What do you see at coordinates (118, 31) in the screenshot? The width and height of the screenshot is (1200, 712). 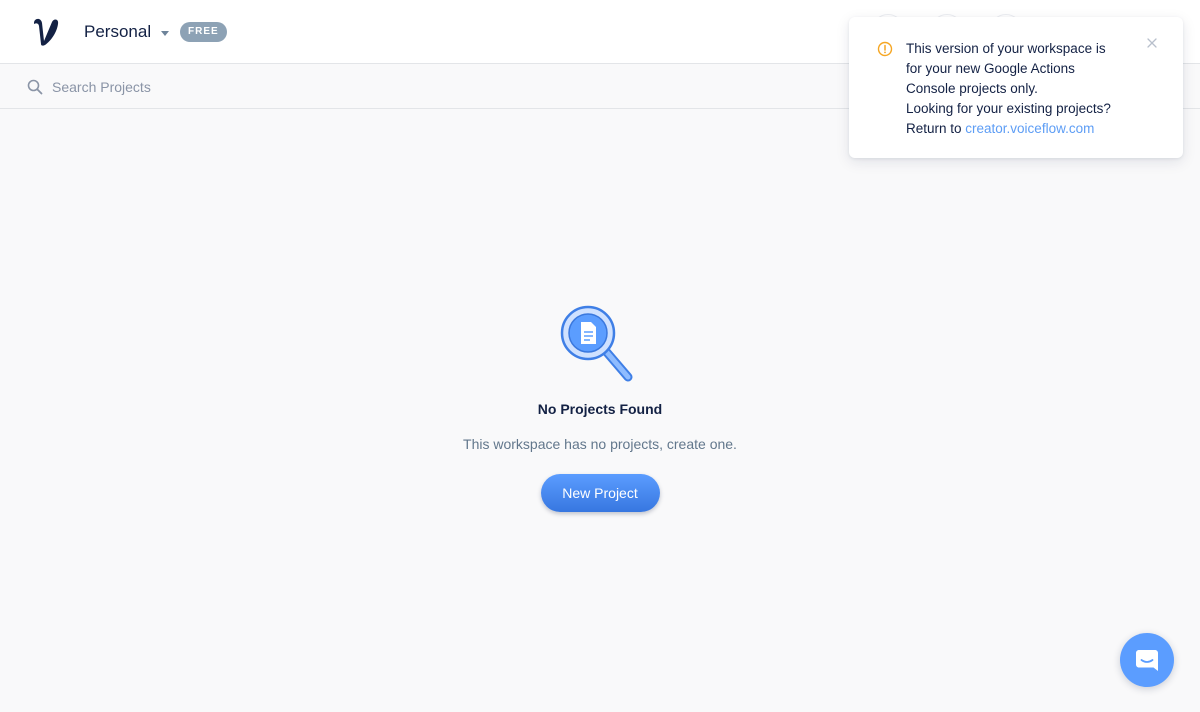 I see `workspace-name: Personal` at bounding box center [118, 31].